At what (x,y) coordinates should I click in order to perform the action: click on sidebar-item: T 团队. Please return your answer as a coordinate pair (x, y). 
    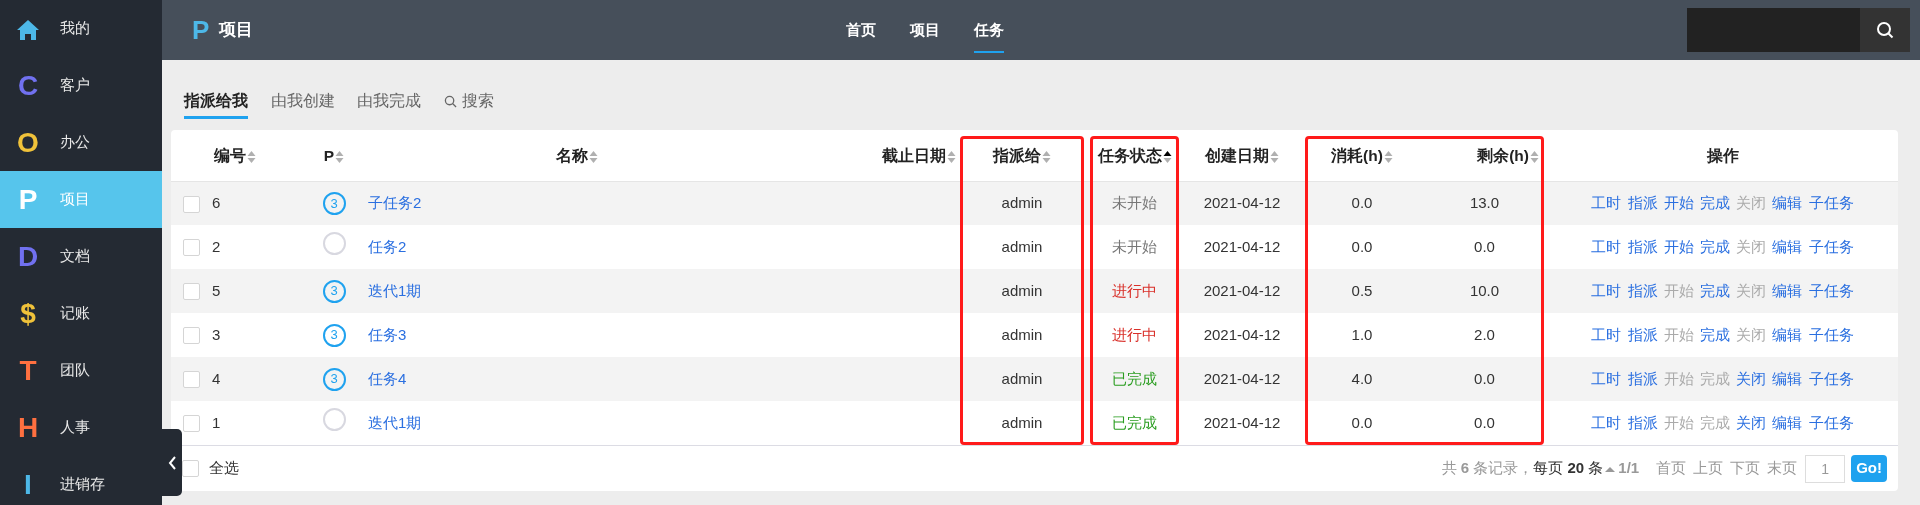
    Looking at the image, I should click on (81, 370).